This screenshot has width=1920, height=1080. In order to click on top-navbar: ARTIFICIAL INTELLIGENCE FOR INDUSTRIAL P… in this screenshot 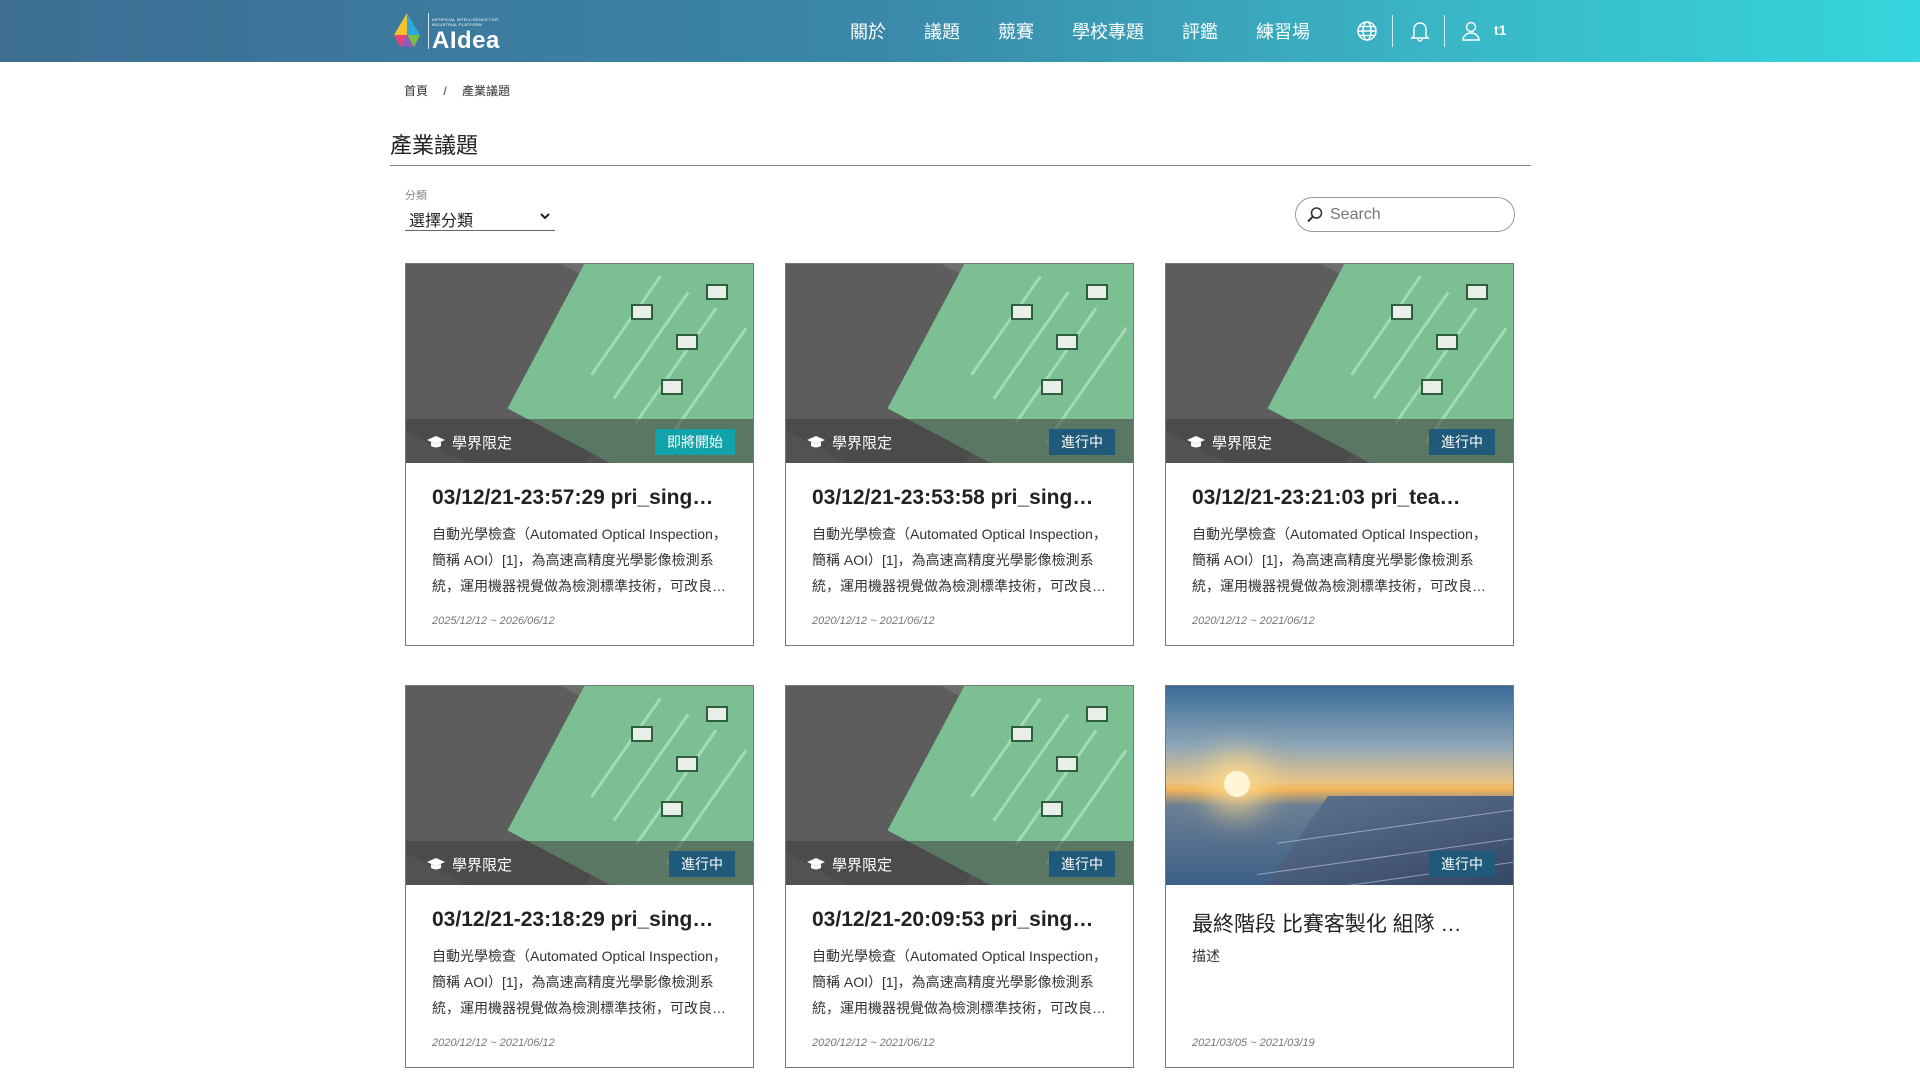, I will do `click(960, 31)`.